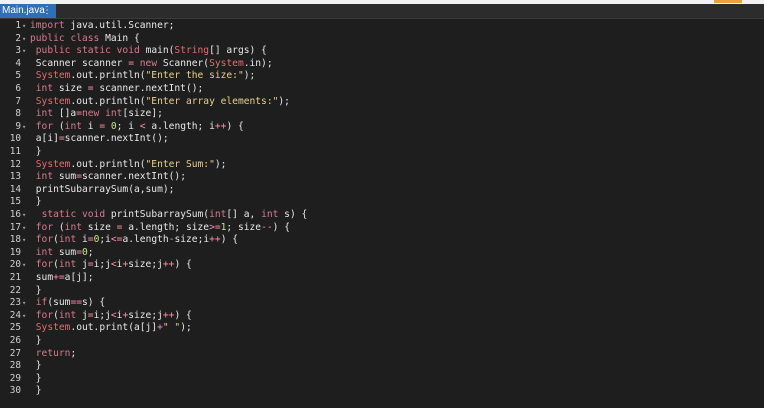  I want to click on code-token: Scanner(, so click(183, 63).